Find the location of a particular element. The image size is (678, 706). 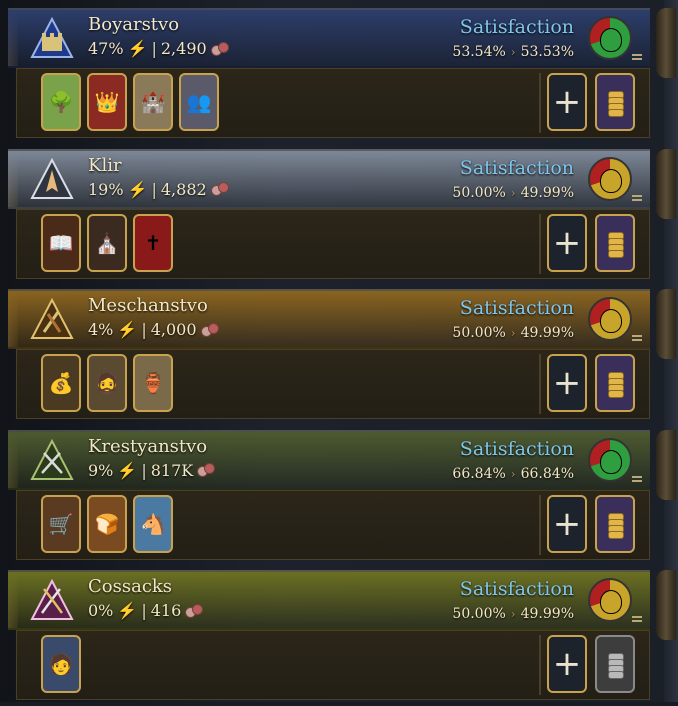

cossack-portrait-card-icon: 🧑 is located at coordinates (61, 664).